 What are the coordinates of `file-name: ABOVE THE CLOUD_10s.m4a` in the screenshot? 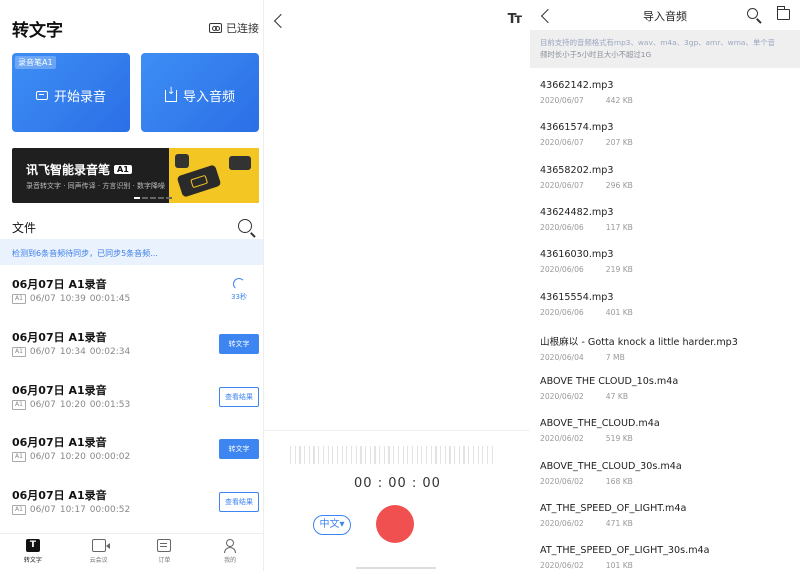 It's located at (609, 382).